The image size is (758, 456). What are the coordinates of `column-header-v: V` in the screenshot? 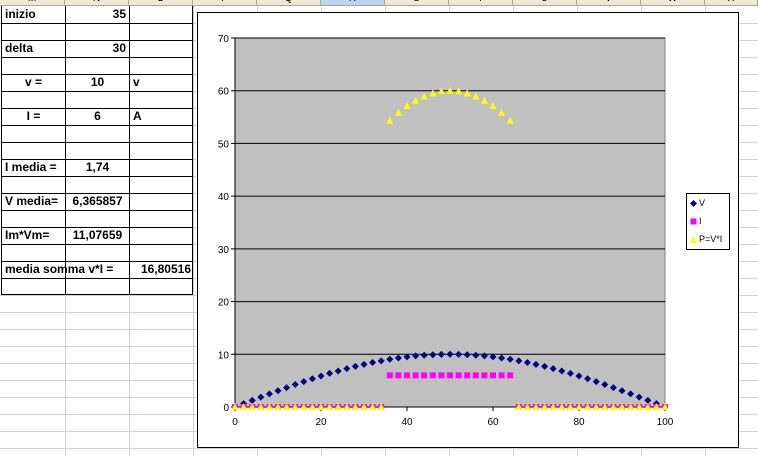 It's located at (609, 2).